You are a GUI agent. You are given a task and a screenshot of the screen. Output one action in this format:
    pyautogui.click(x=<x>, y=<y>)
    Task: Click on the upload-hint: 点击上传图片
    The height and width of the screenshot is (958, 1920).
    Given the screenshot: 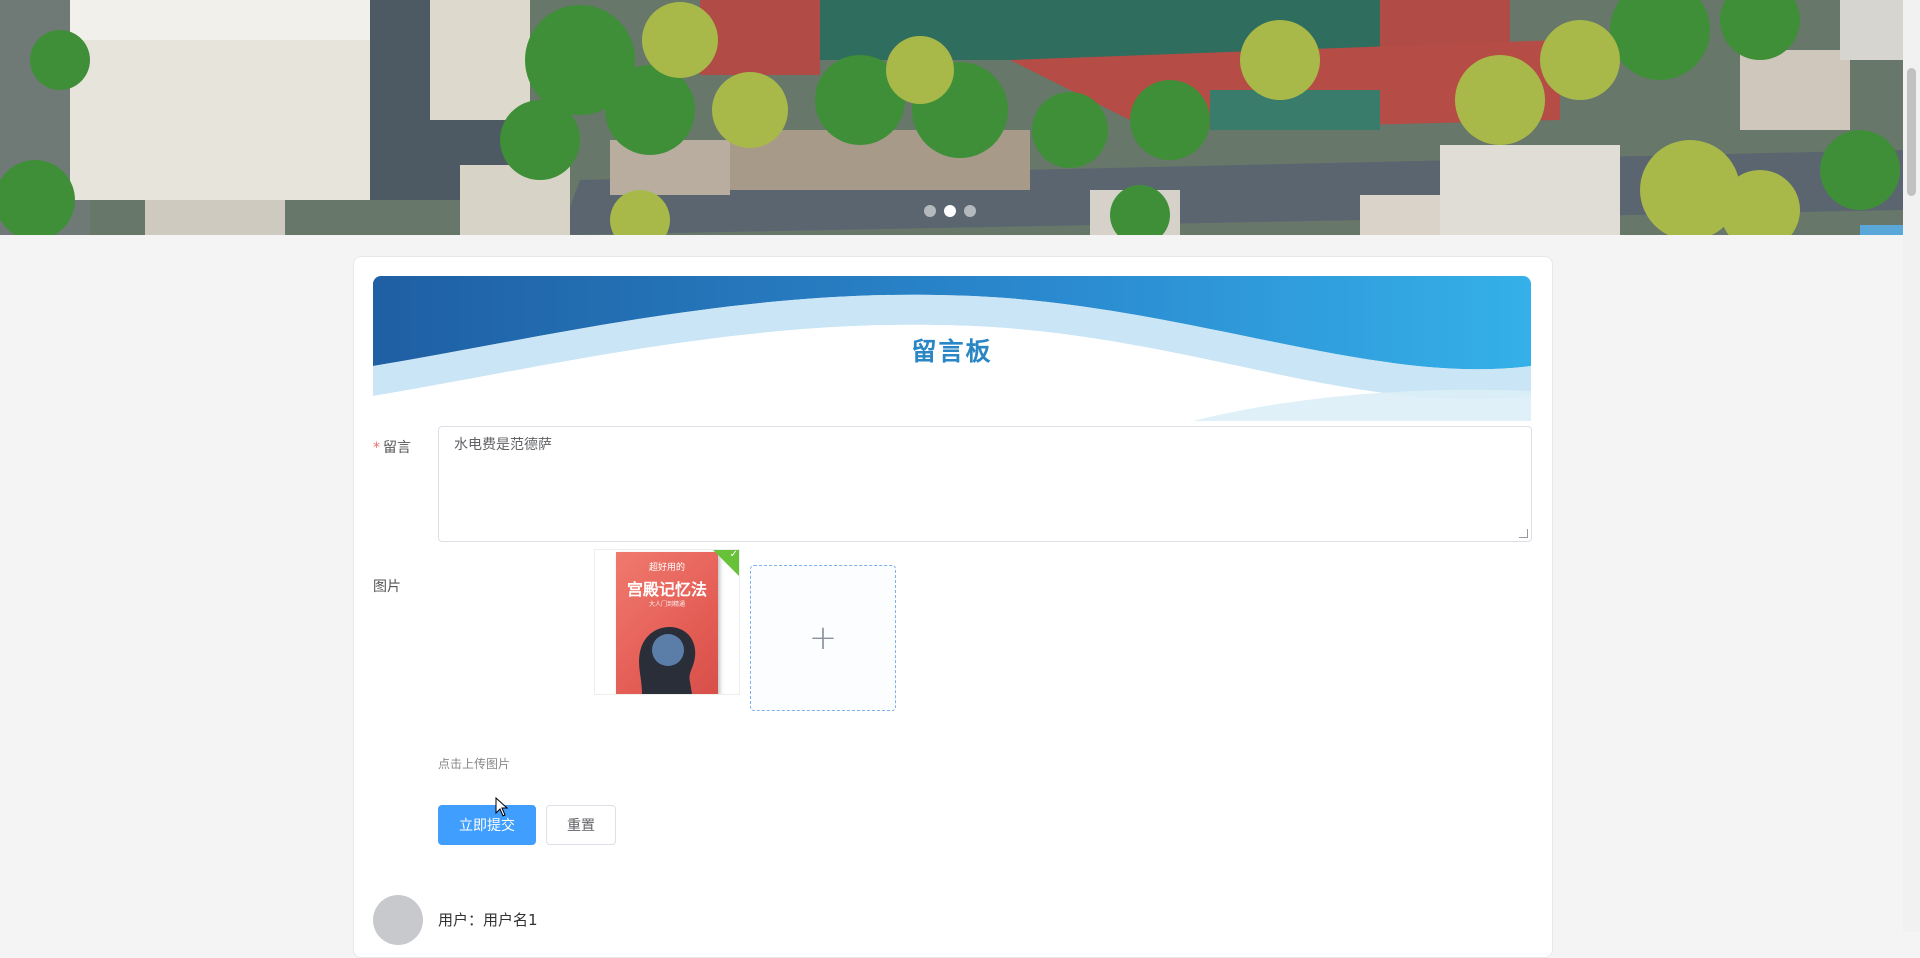 What is the action you would take?
    pyautogui.click(x=474, y=764)
    